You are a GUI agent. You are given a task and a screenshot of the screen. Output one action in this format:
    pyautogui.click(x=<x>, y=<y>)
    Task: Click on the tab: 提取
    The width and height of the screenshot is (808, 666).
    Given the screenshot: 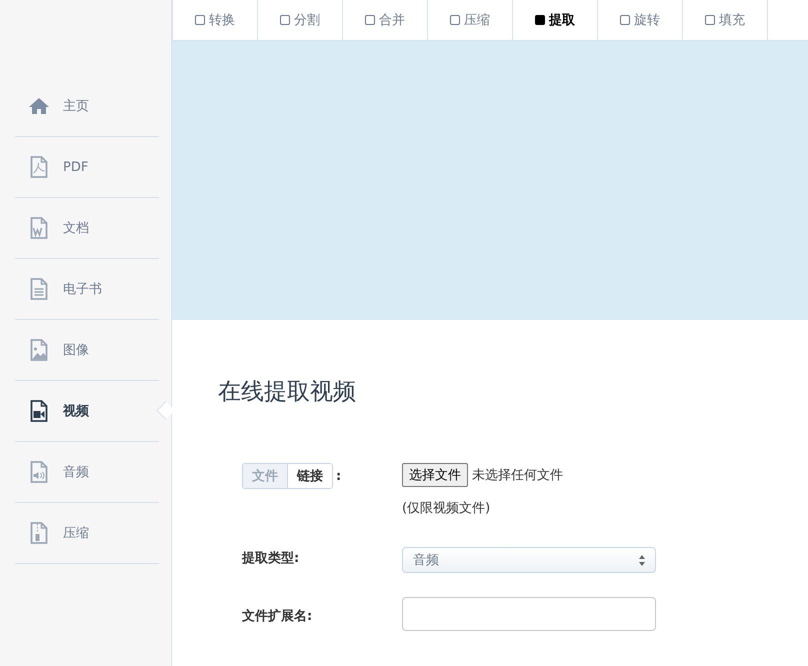 What is the action you would take?
    pyautogui.click(x=555, y=20)
    